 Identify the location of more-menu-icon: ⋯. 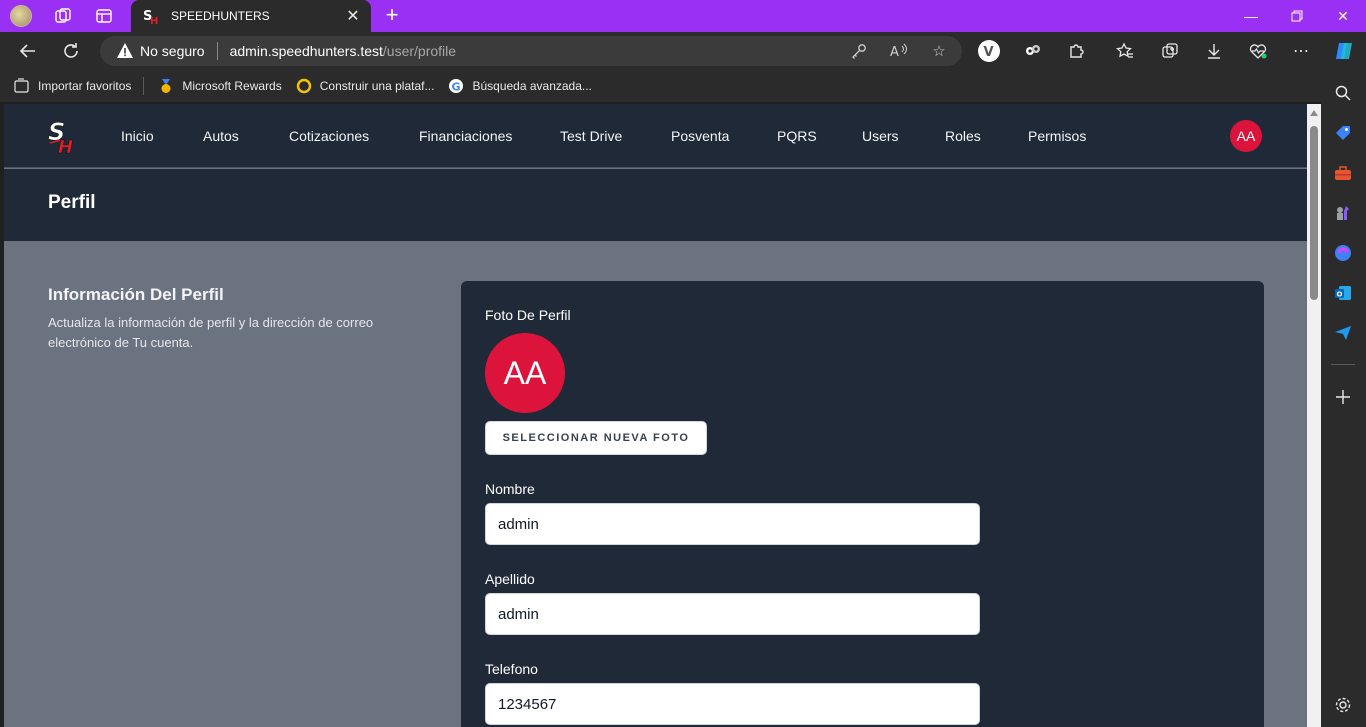
(1301, 51).